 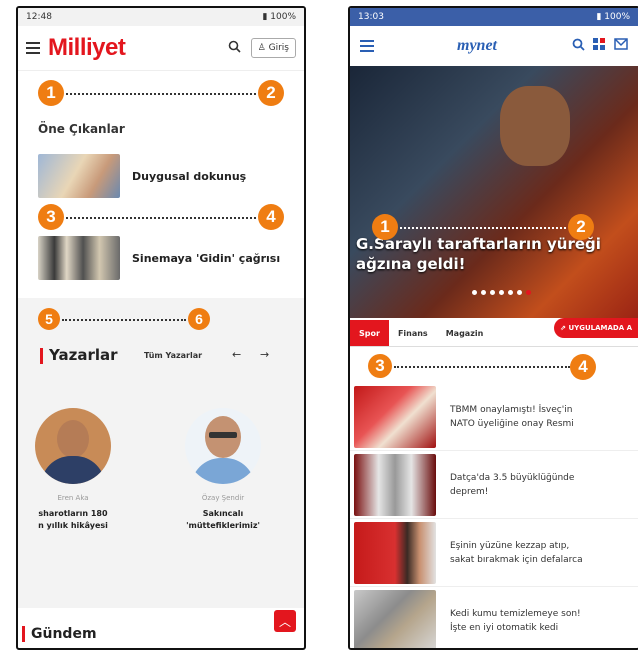 I want to click on author-card: Özay Şendir Sakıncalı'müttefiklerimiz', so click(x=223, y=470).